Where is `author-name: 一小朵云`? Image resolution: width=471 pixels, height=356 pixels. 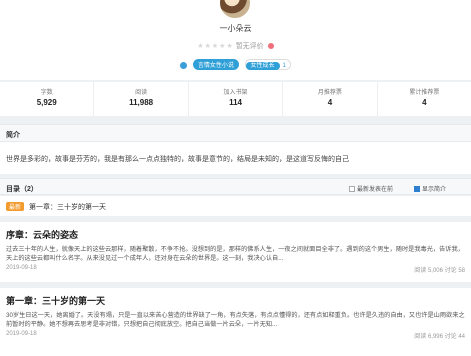
author-name: 一小朵云 is located at coordinates (235, 28).